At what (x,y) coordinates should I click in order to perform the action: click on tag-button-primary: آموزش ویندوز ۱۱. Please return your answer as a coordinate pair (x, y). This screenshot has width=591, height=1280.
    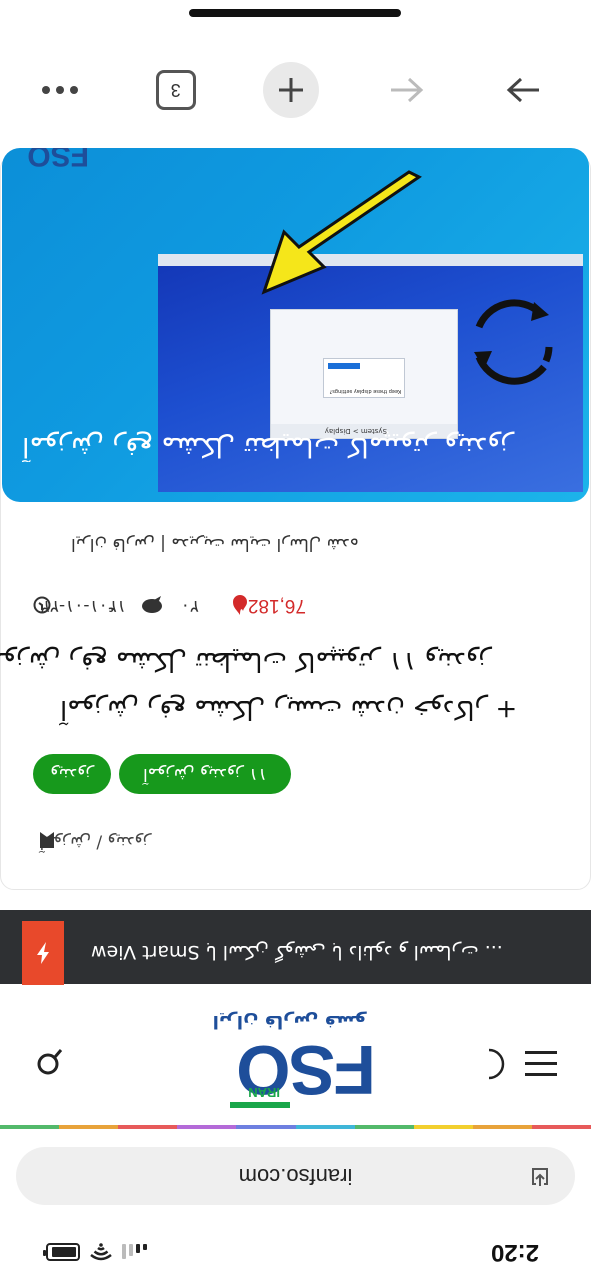
    Looking at the image, I should click on (205, 774).